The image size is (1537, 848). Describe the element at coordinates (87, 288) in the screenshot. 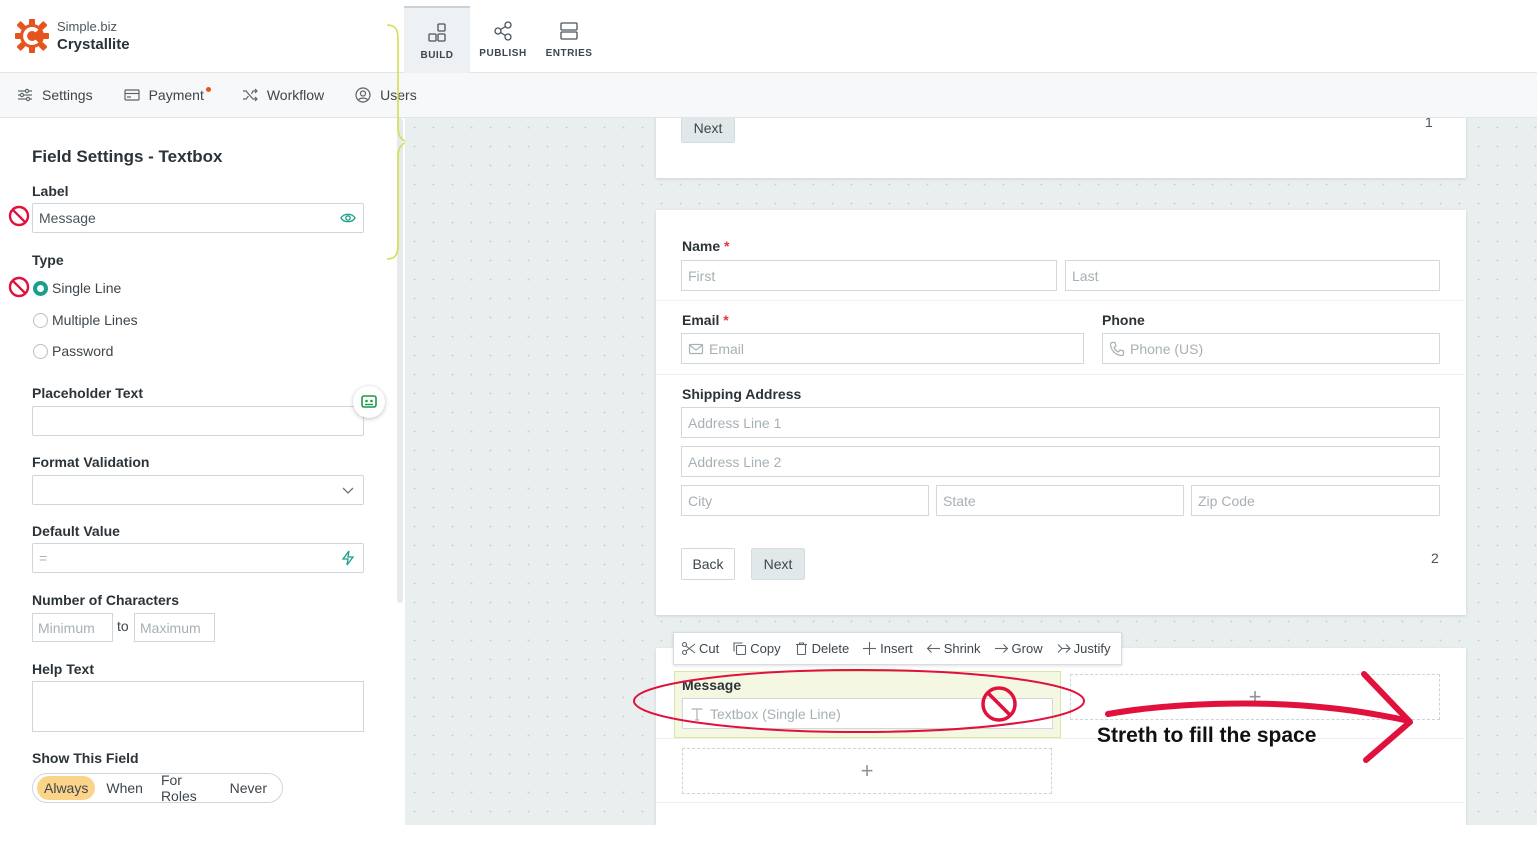

I see `type-option-label: Single Line` at that location.